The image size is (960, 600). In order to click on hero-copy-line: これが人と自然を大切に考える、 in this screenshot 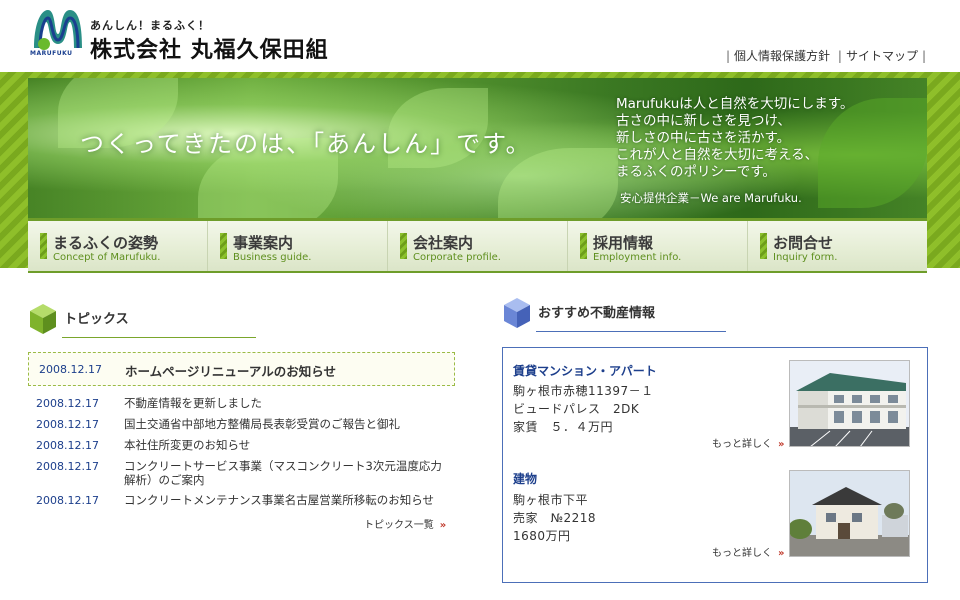, I will do `click(717, 155)`.